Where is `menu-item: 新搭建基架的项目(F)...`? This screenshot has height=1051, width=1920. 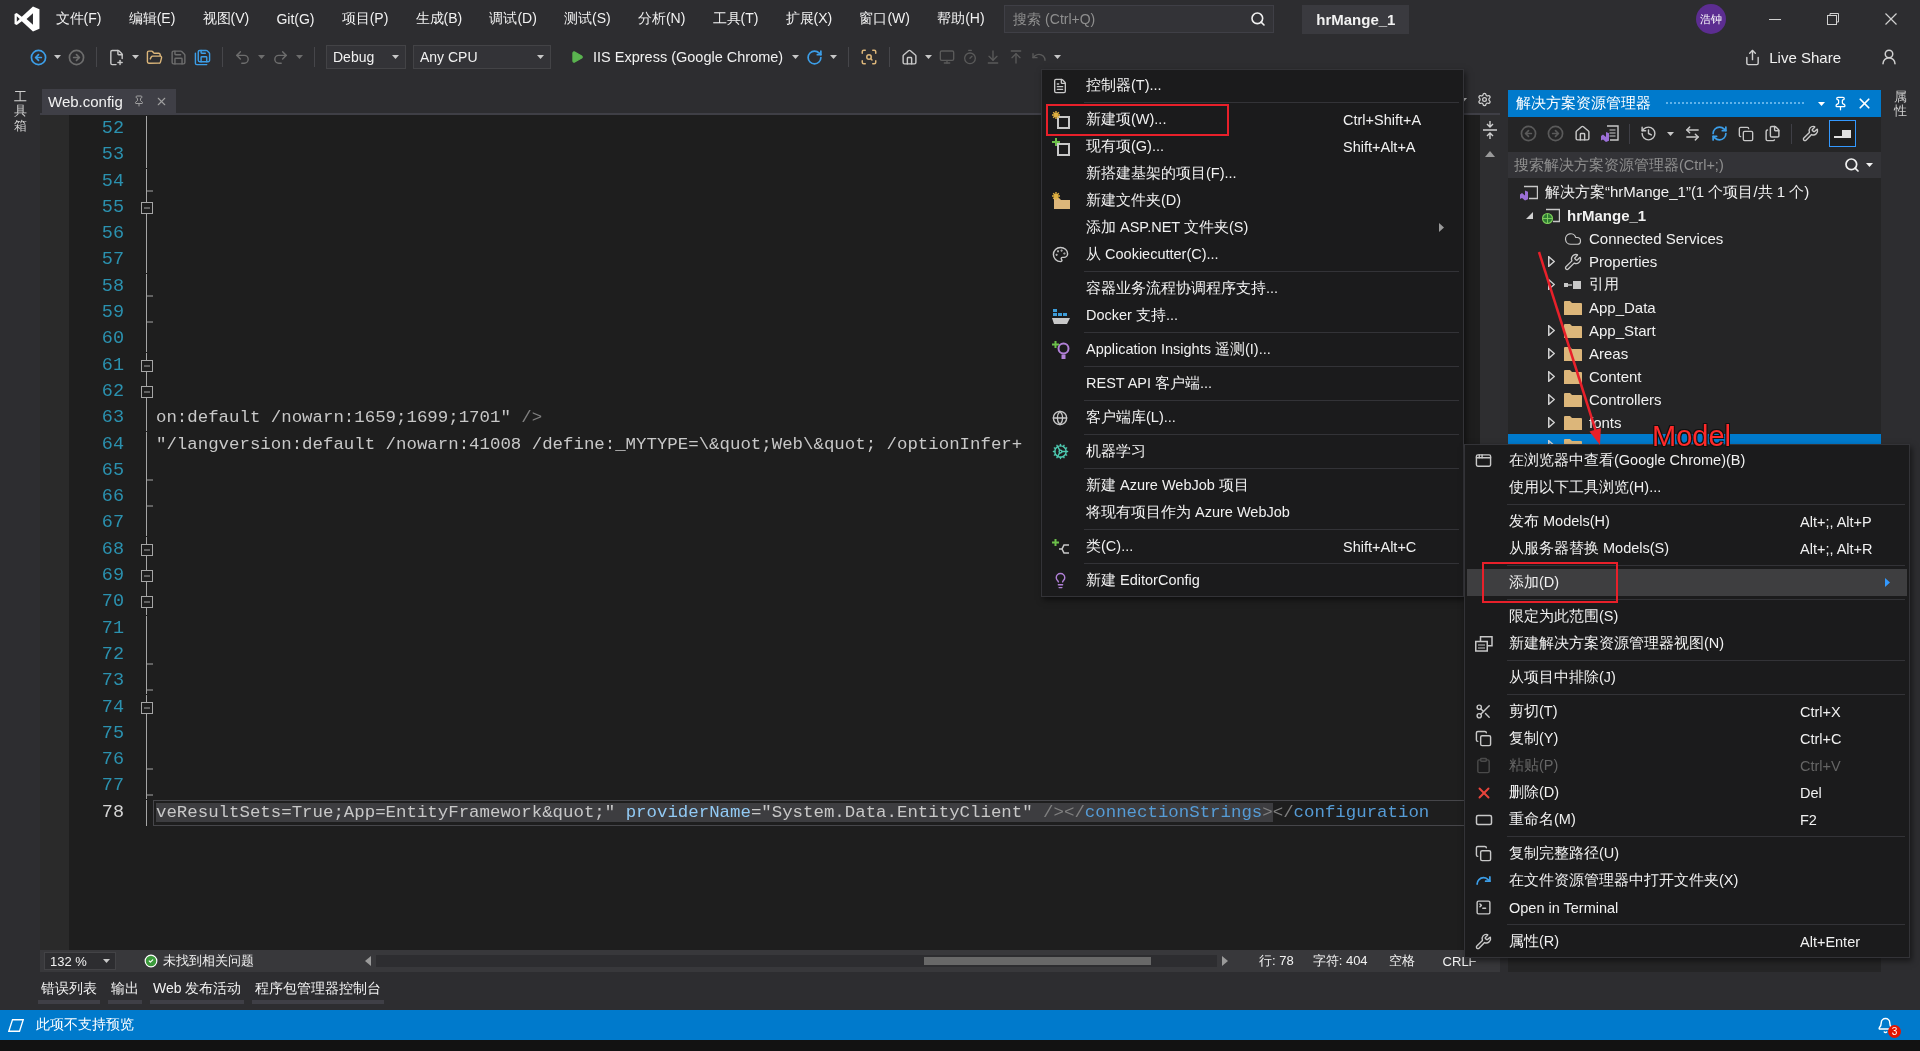
menu-item: 新搭建基架的项目(F)... is located at coordinates (1252, 173).